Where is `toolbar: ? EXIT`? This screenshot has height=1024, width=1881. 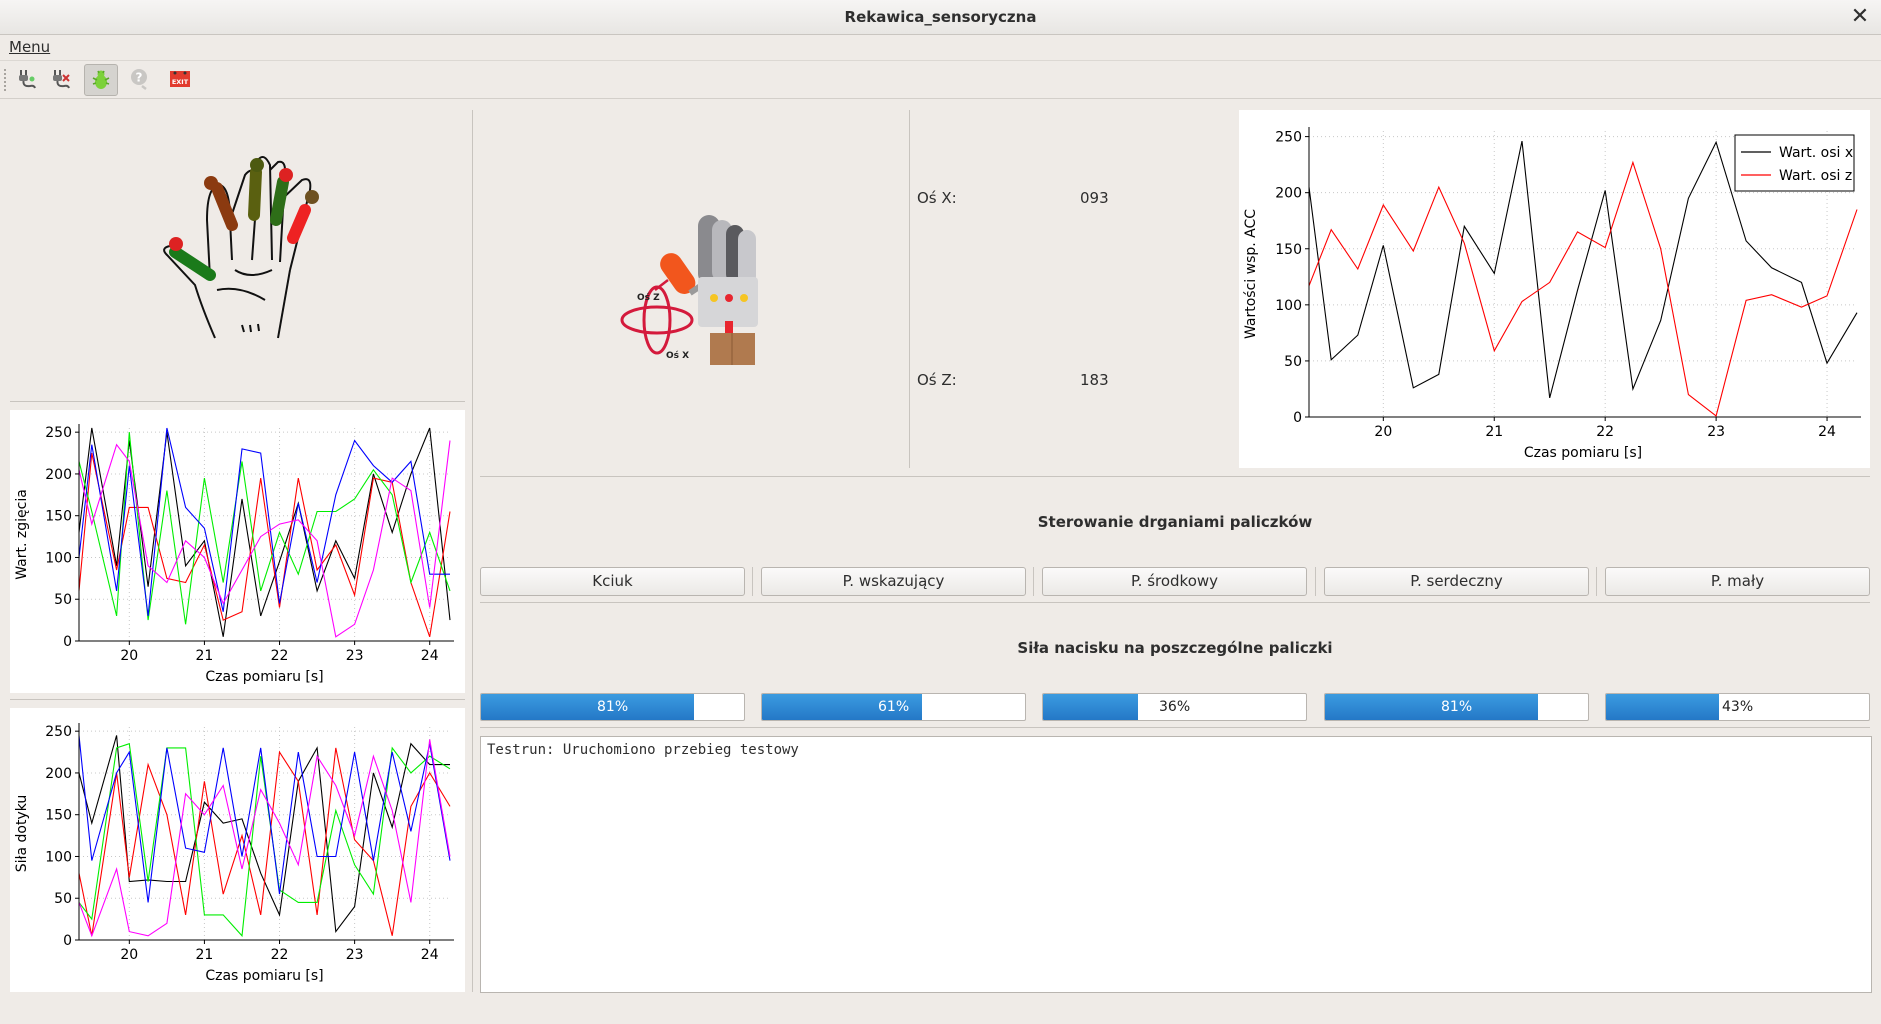
toolbar: ? EXIT is located at coordinates (940, 80).